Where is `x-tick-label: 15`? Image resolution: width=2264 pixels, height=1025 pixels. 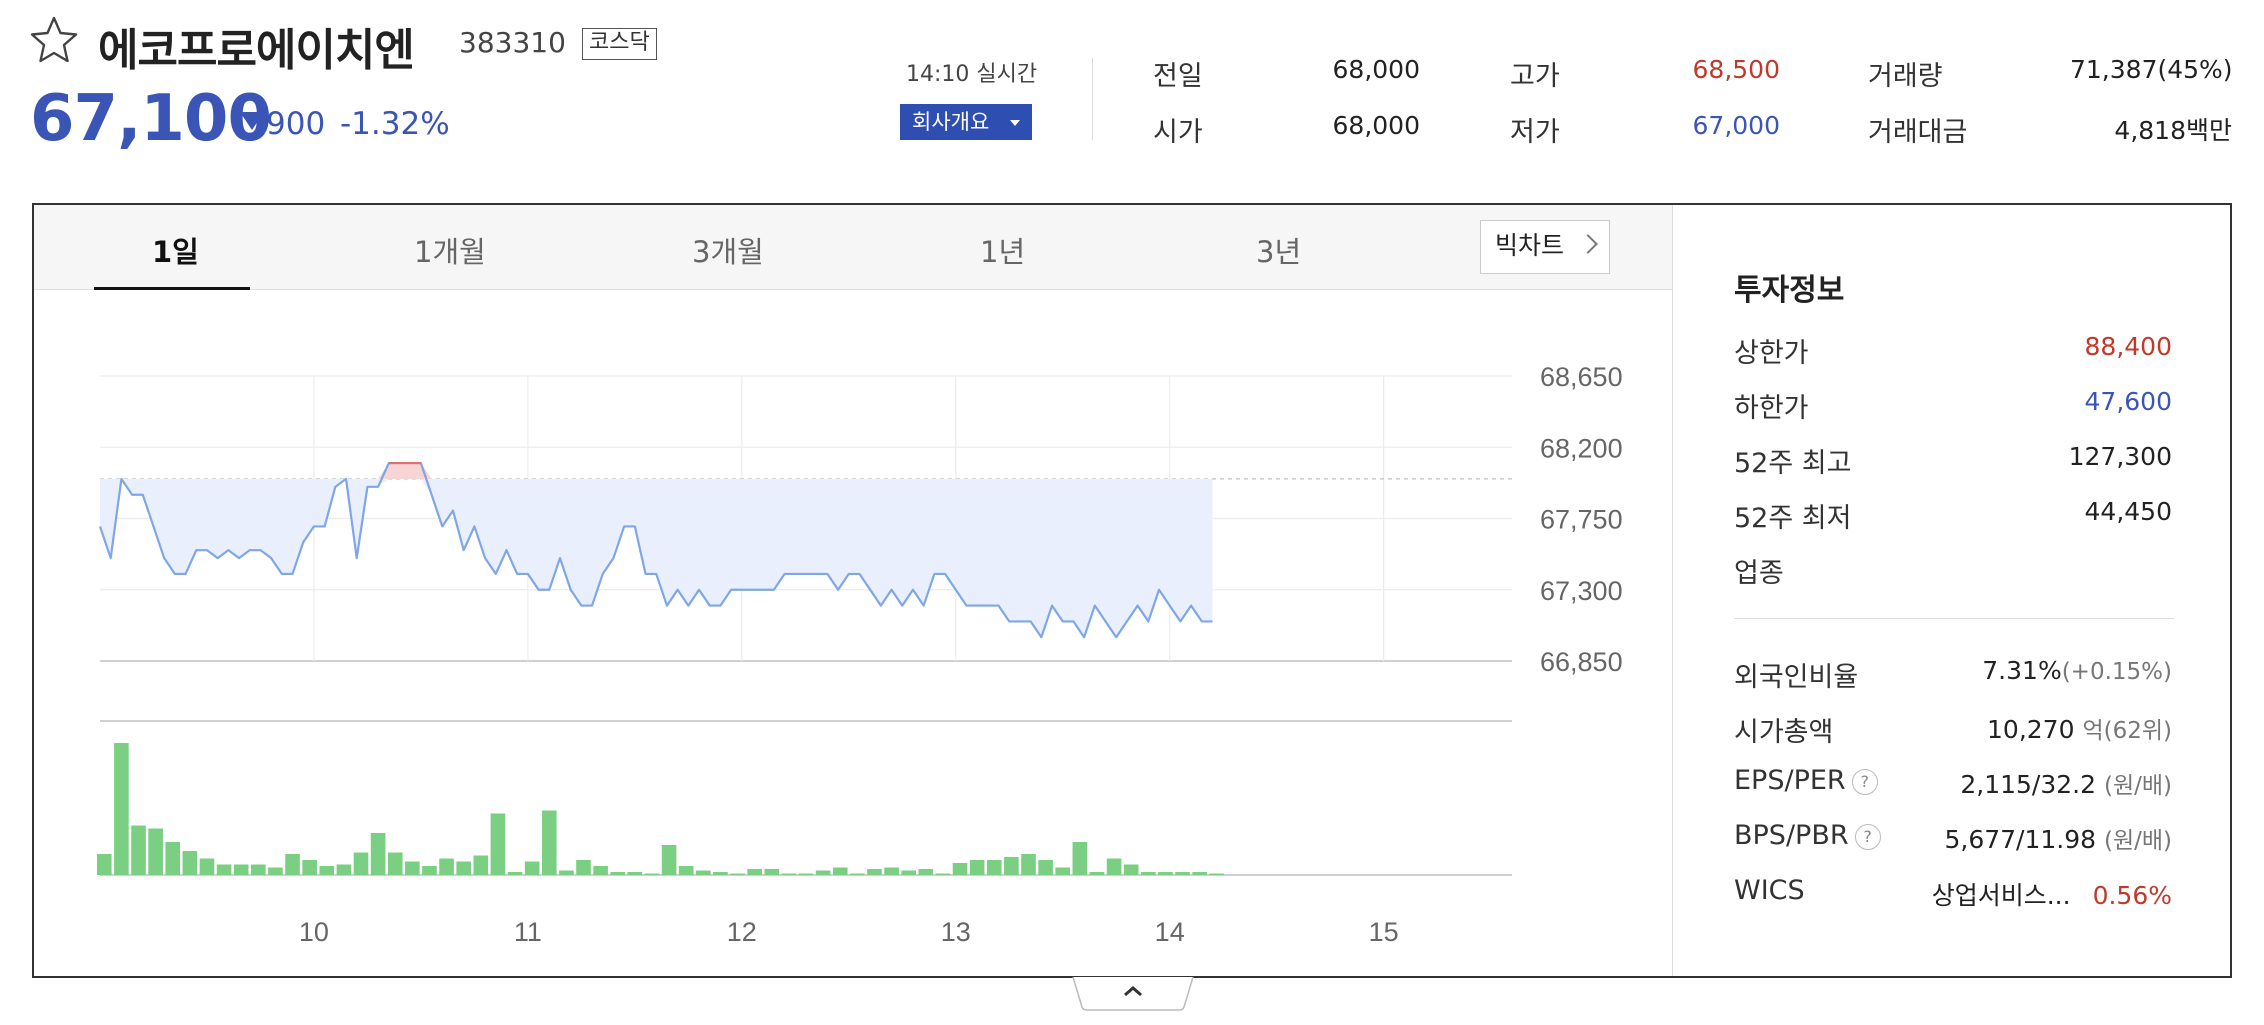
x-tick-label: 15 is located at coordinates (1384, 932).